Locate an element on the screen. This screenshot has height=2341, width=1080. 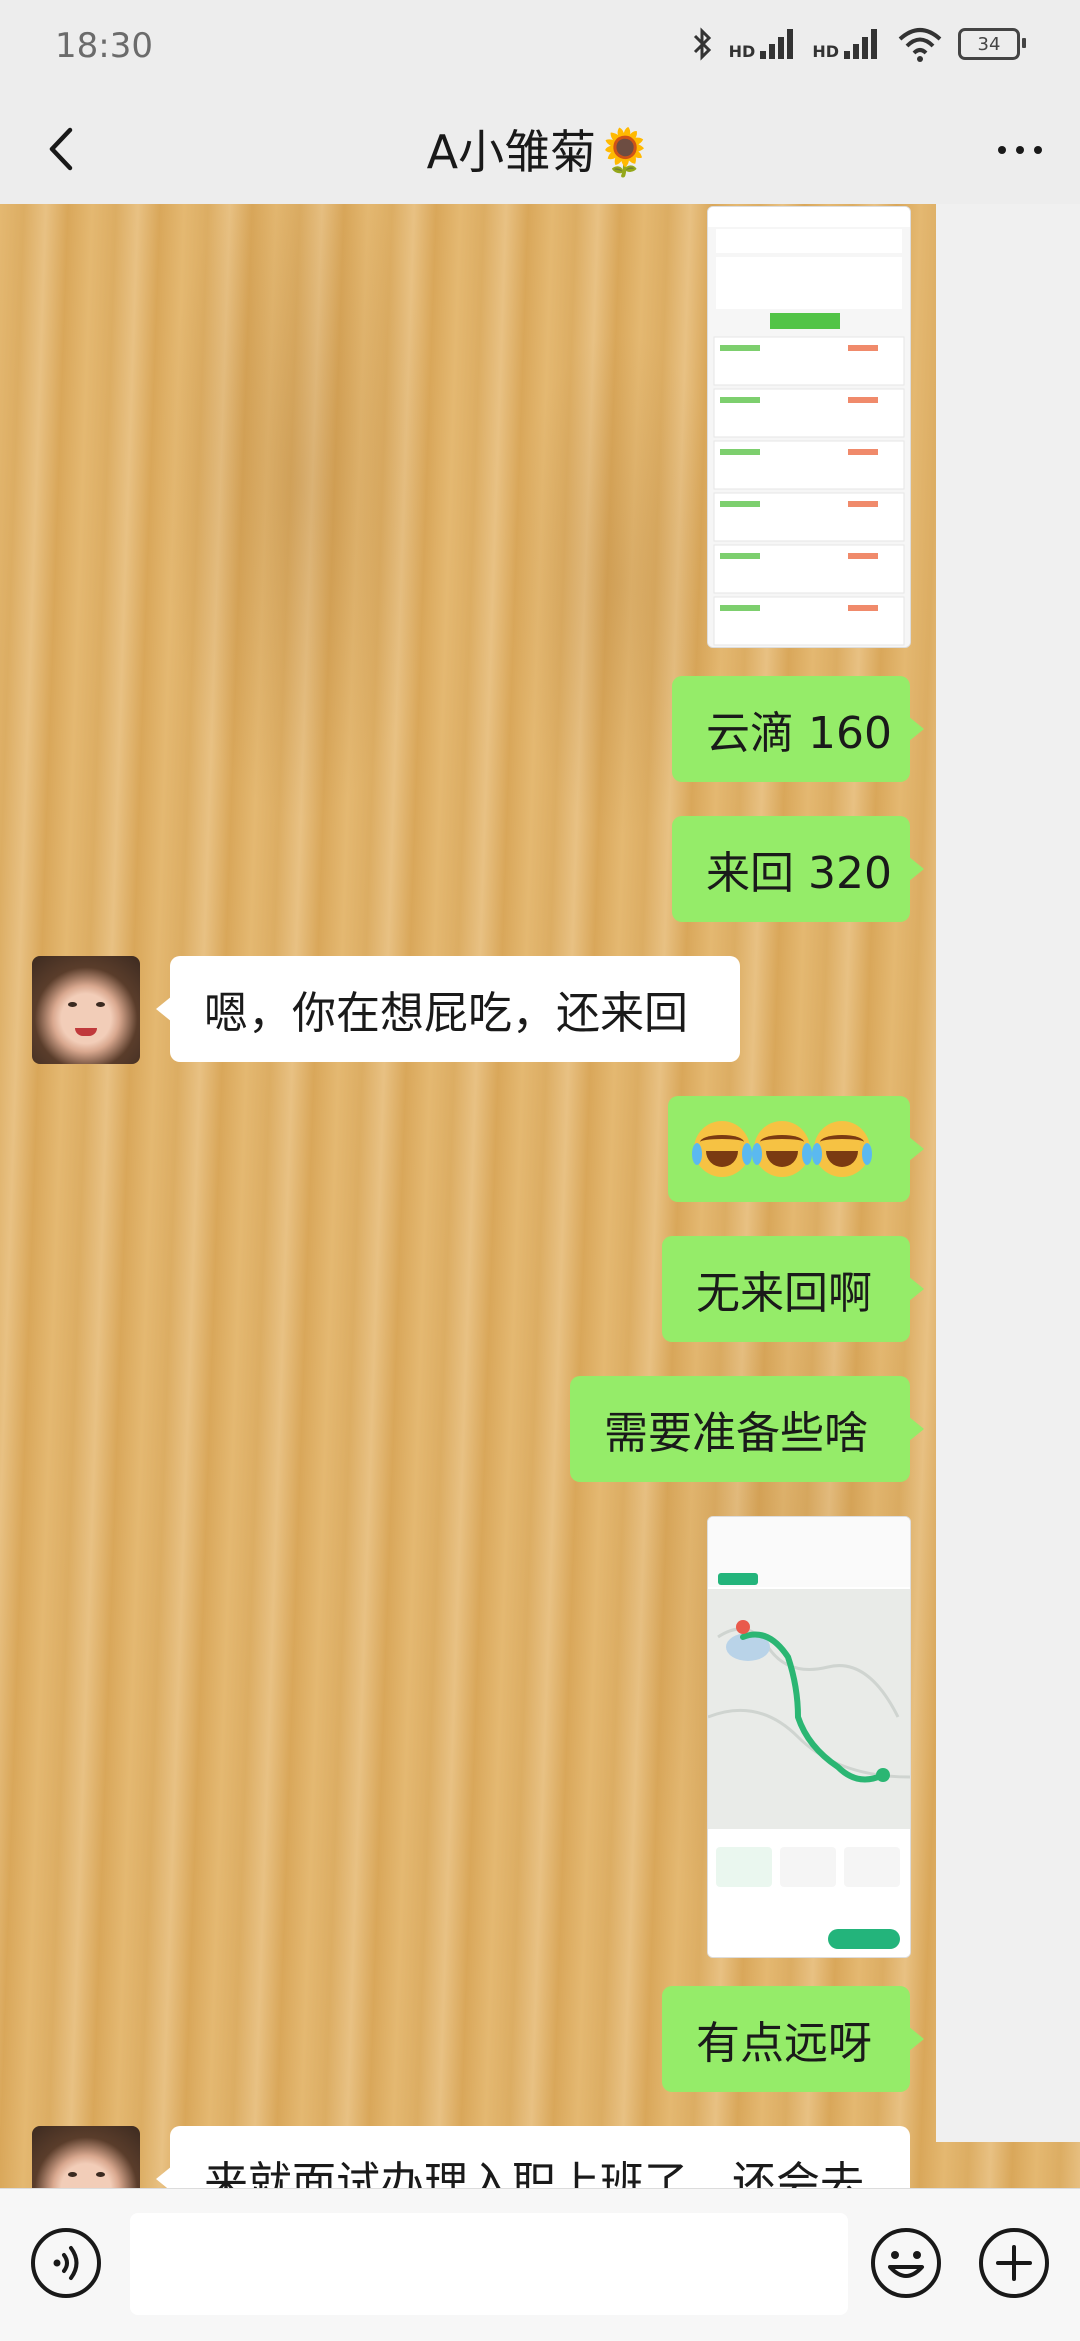
status-time: 18:30 is located at coordinates (104, 46).